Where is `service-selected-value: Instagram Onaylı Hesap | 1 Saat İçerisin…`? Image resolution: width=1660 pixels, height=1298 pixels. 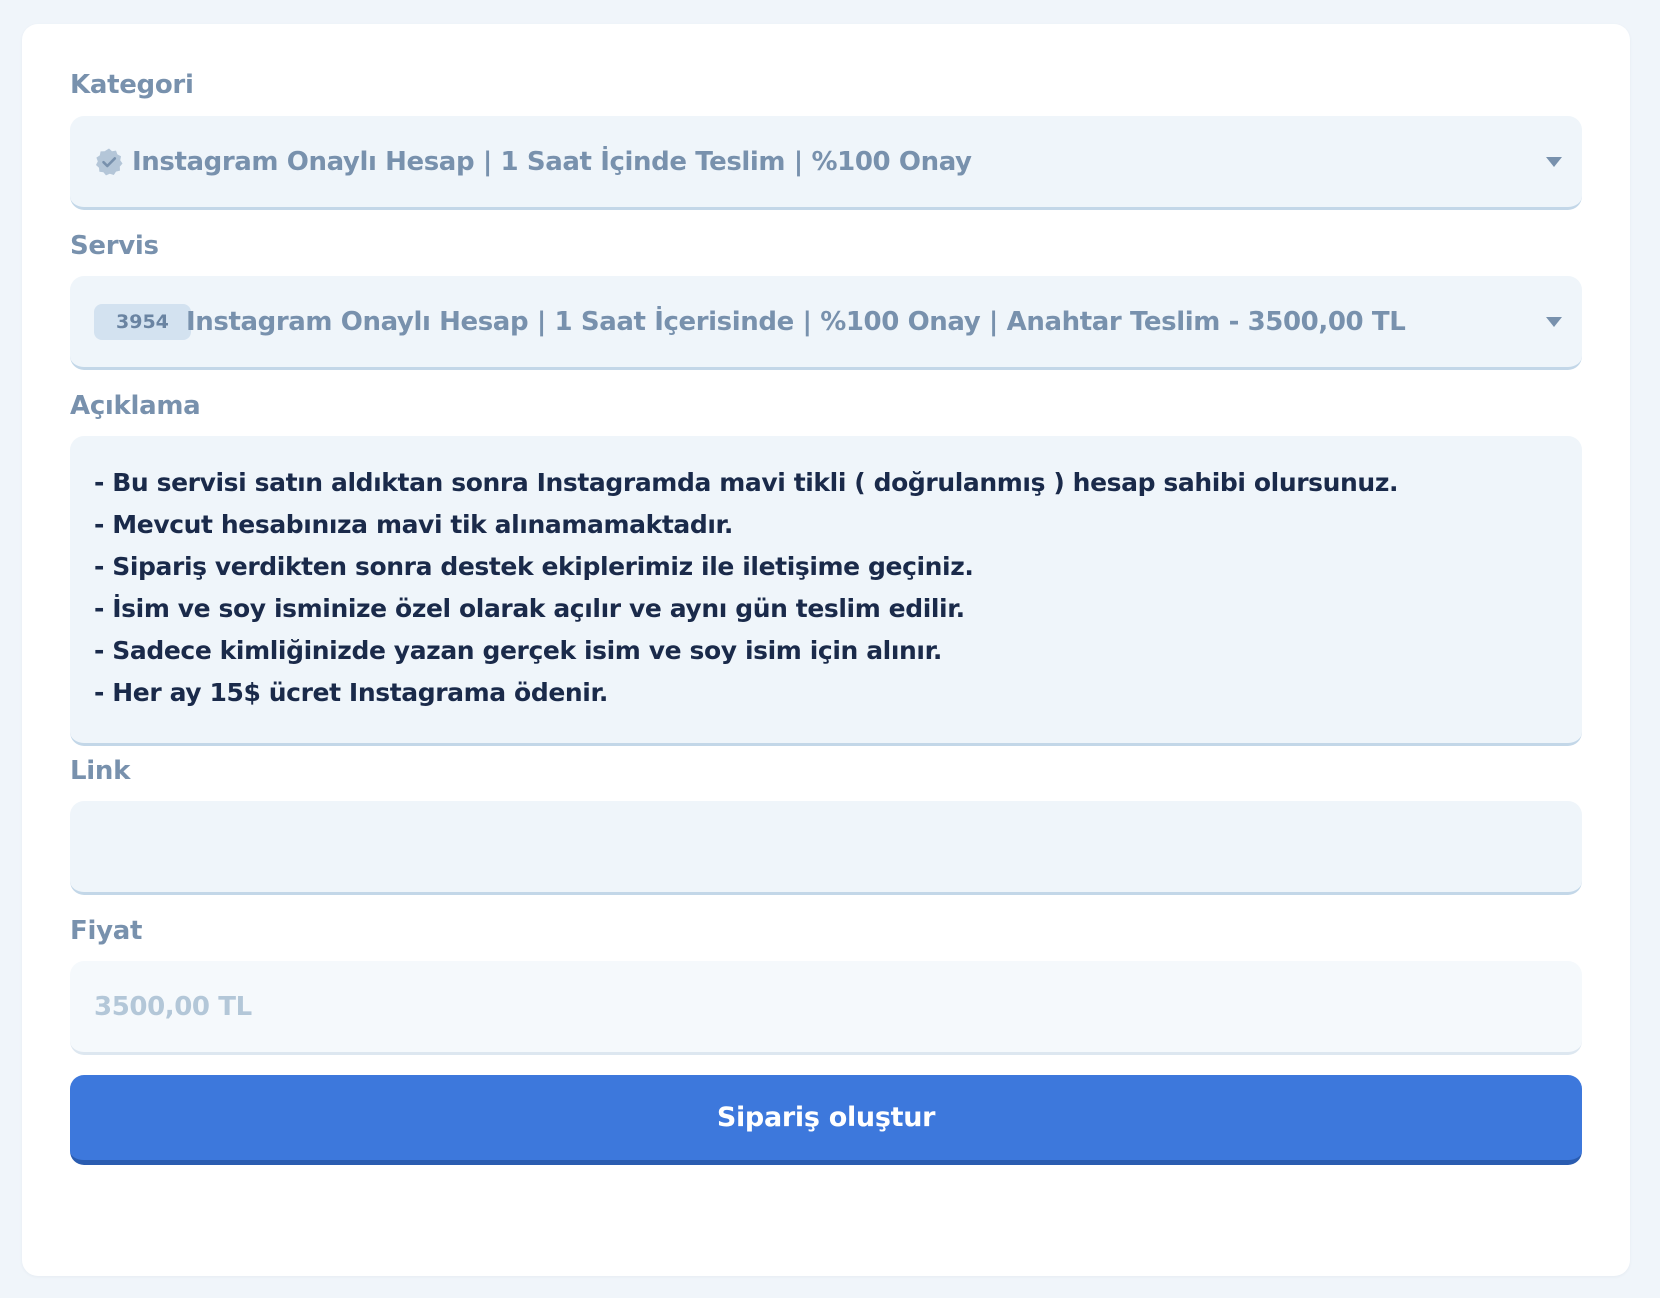 service-selected-value: Instagram Onaylı Hesap | 1 Saat İçerisin… is located at coordinates (796, 321).